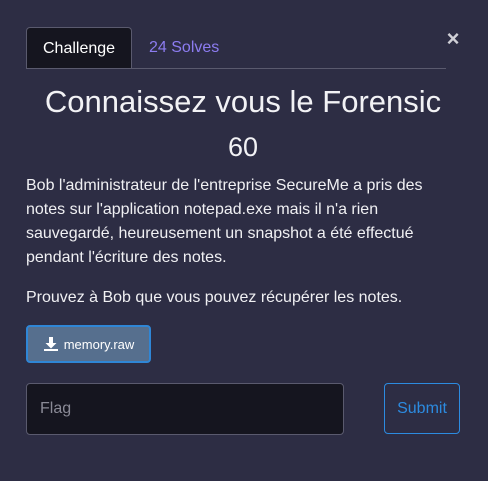 The height and width of the screenshot is (481, 488). I want to click on submit-button: Submit, so click(422, 408).